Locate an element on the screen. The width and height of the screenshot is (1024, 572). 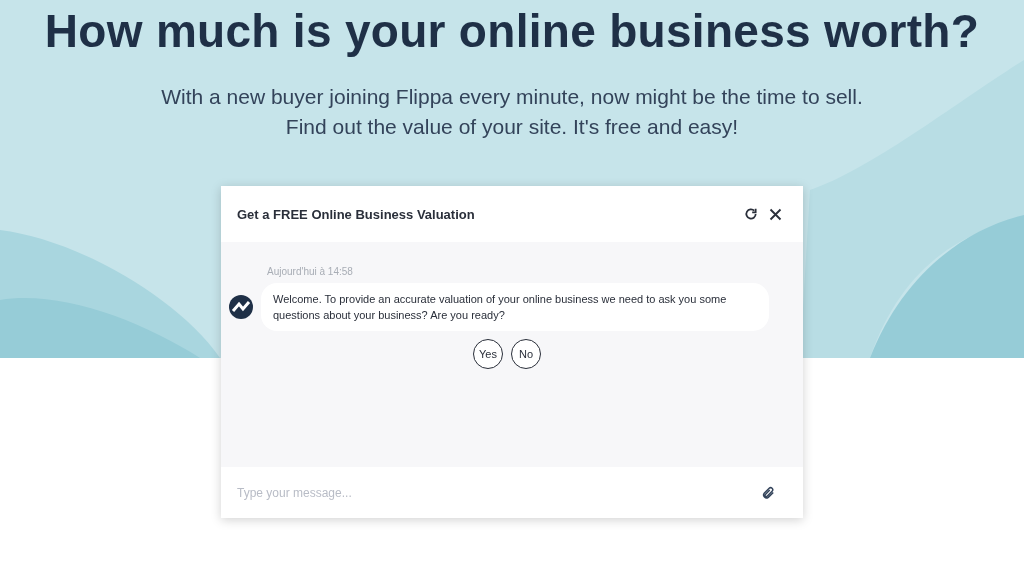
quick-reply-button: Yes is located at coordinates (488, 354).